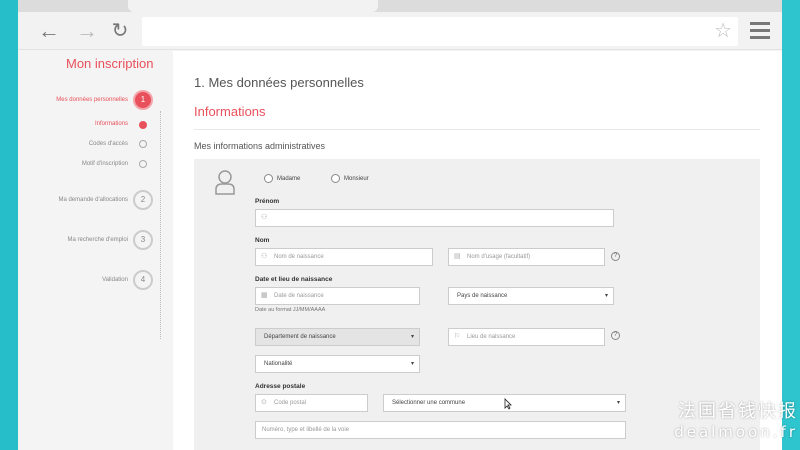  What do you see at coordinates (262, 240) in the screenshot?
I see `nom-label: Nom` at bounding box center [262, 240].